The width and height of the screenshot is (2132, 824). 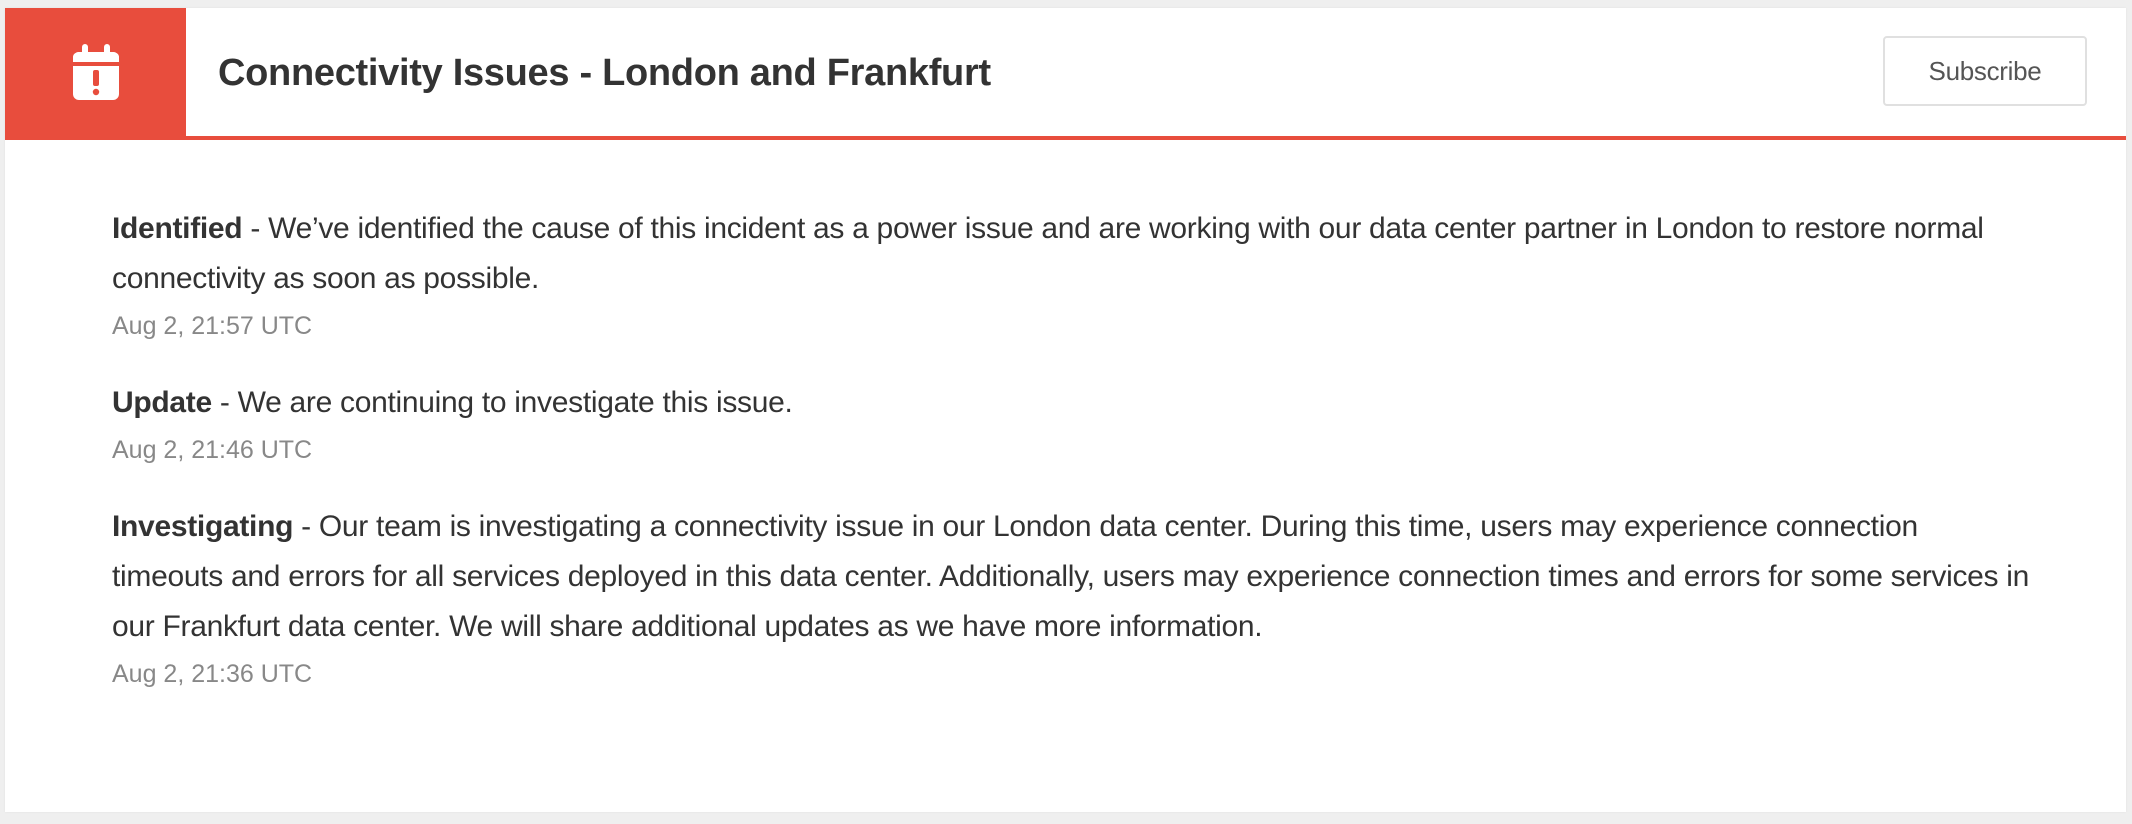 I want to click on calendar-alert-icon, so click(x=96, y=72).